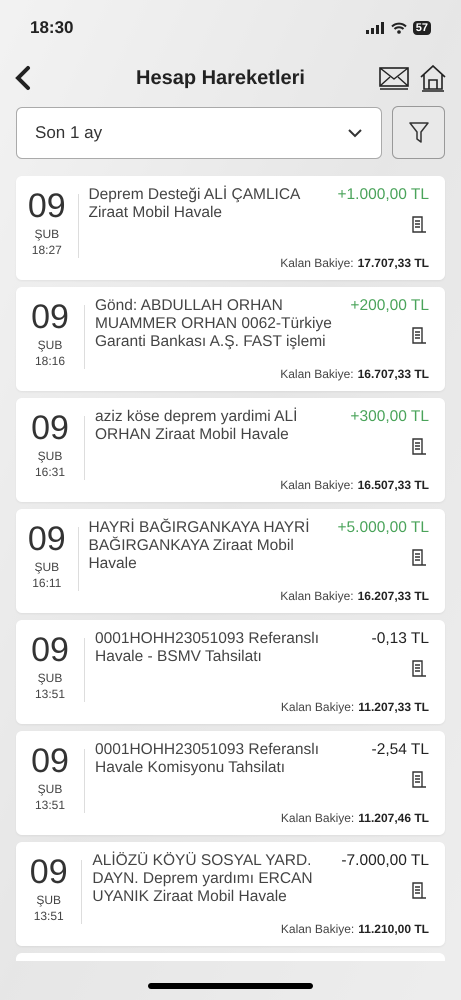 Image resolution: width=461 pixels, height=1000 pixels. What do you see at coordinates (199, 132) in the screenshot?
I see `period-dropdown: Son 1 ay` at bounding box center [199, 132].